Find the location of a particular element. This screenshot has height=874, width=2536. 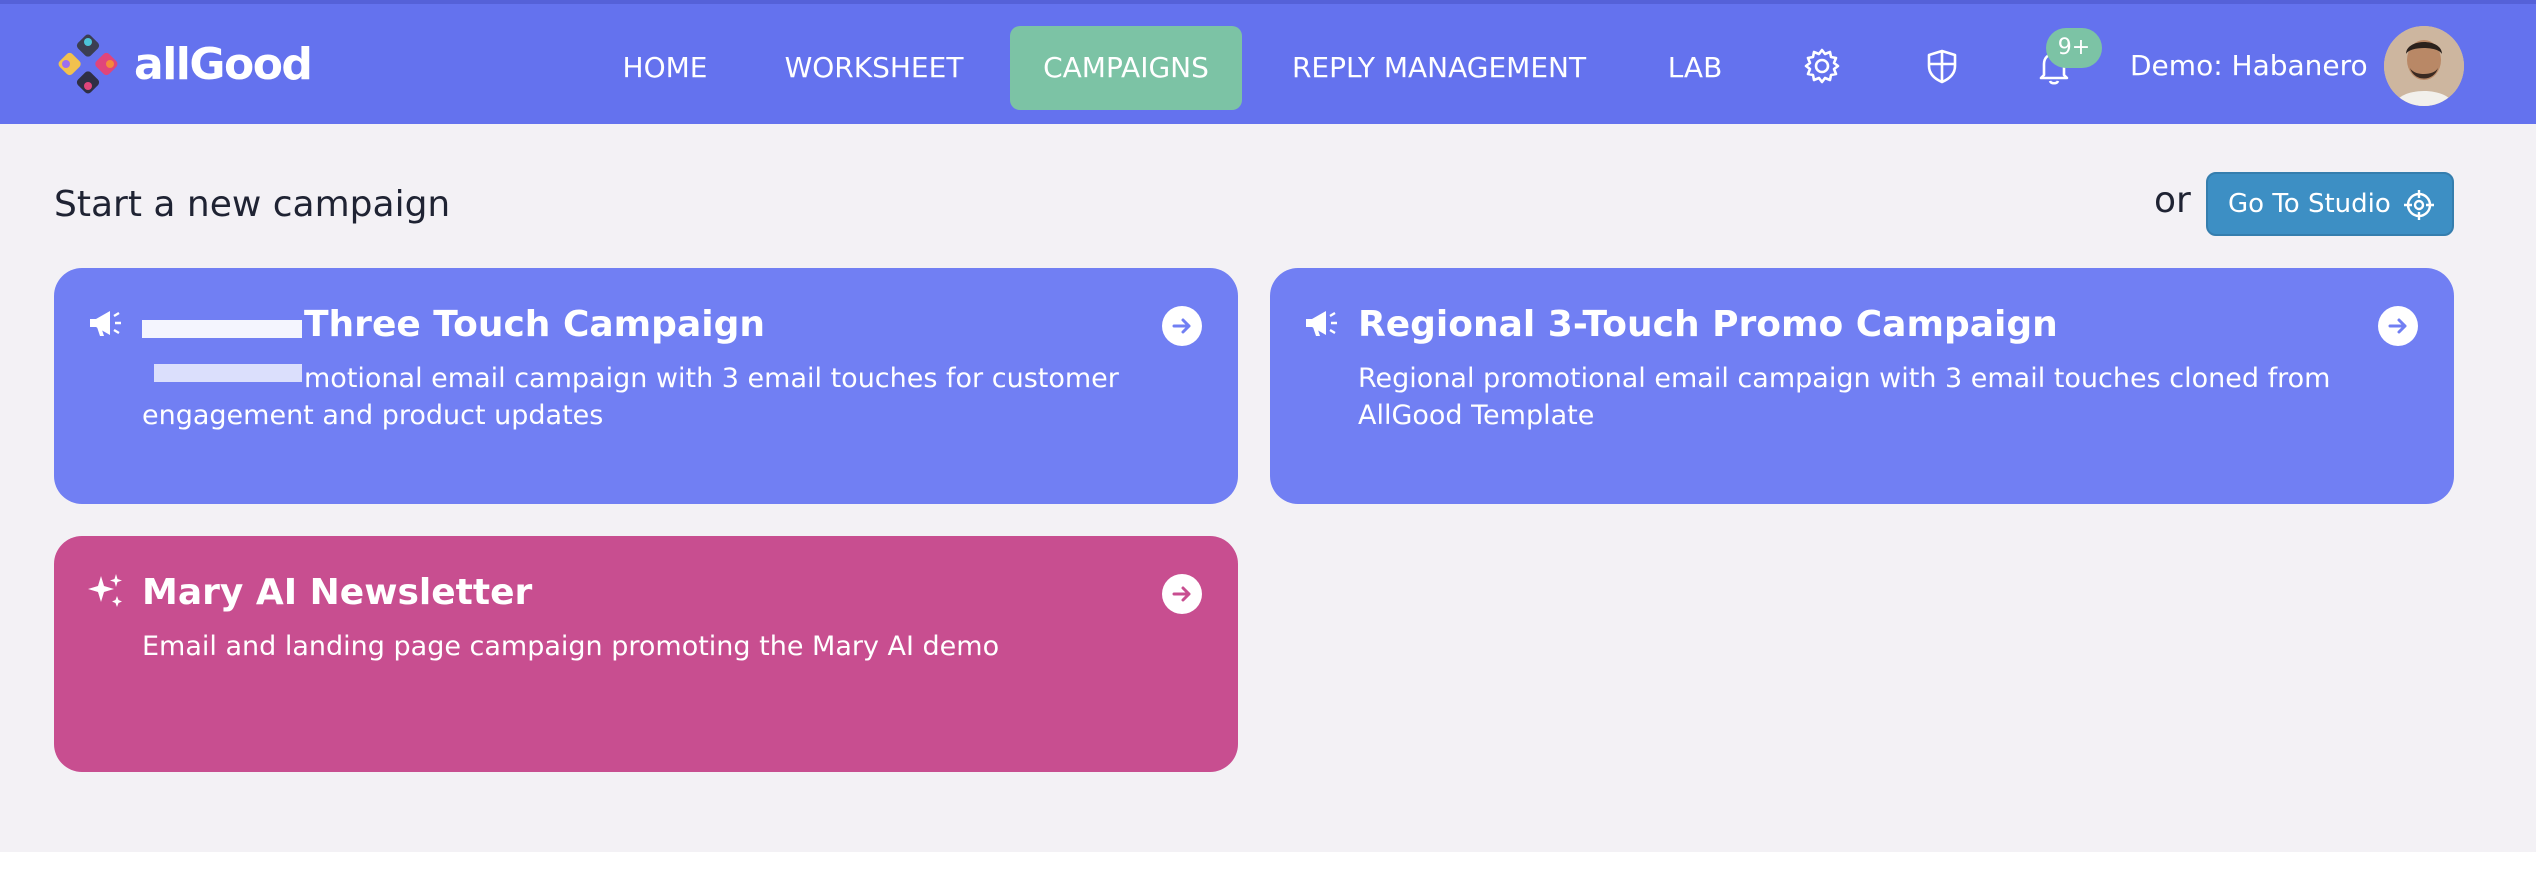

user-avatar-image is located at coordinates (2424, 66).